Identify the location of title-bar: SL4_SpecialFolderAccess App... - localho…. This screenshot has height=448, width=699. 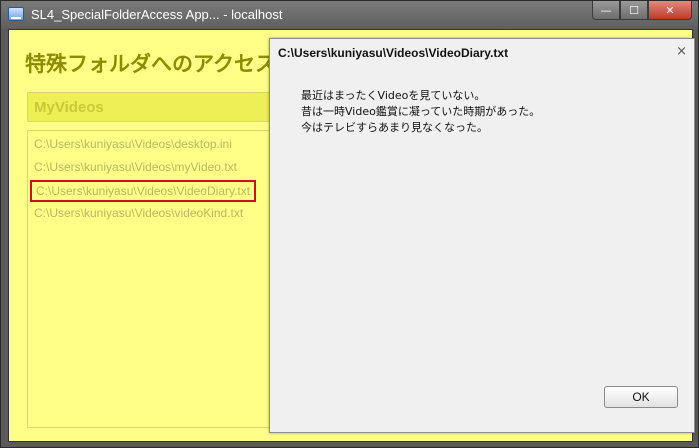
(349, 15).